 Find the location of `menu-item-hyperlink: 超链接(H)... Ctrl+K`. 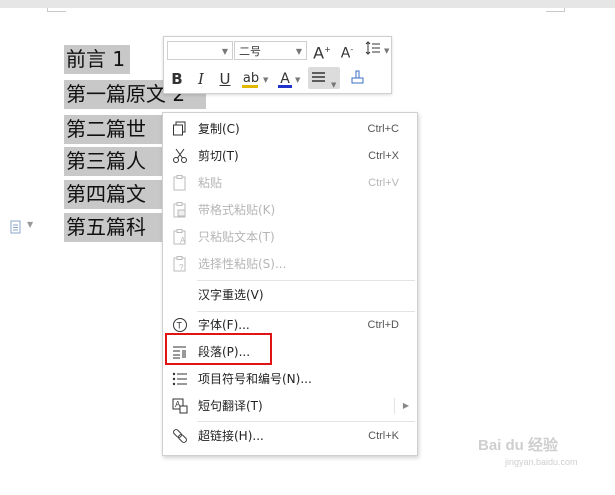

menu-item-hyperlink: 超链接(H)... Ctrl+K is located at coordinates (290, 436).